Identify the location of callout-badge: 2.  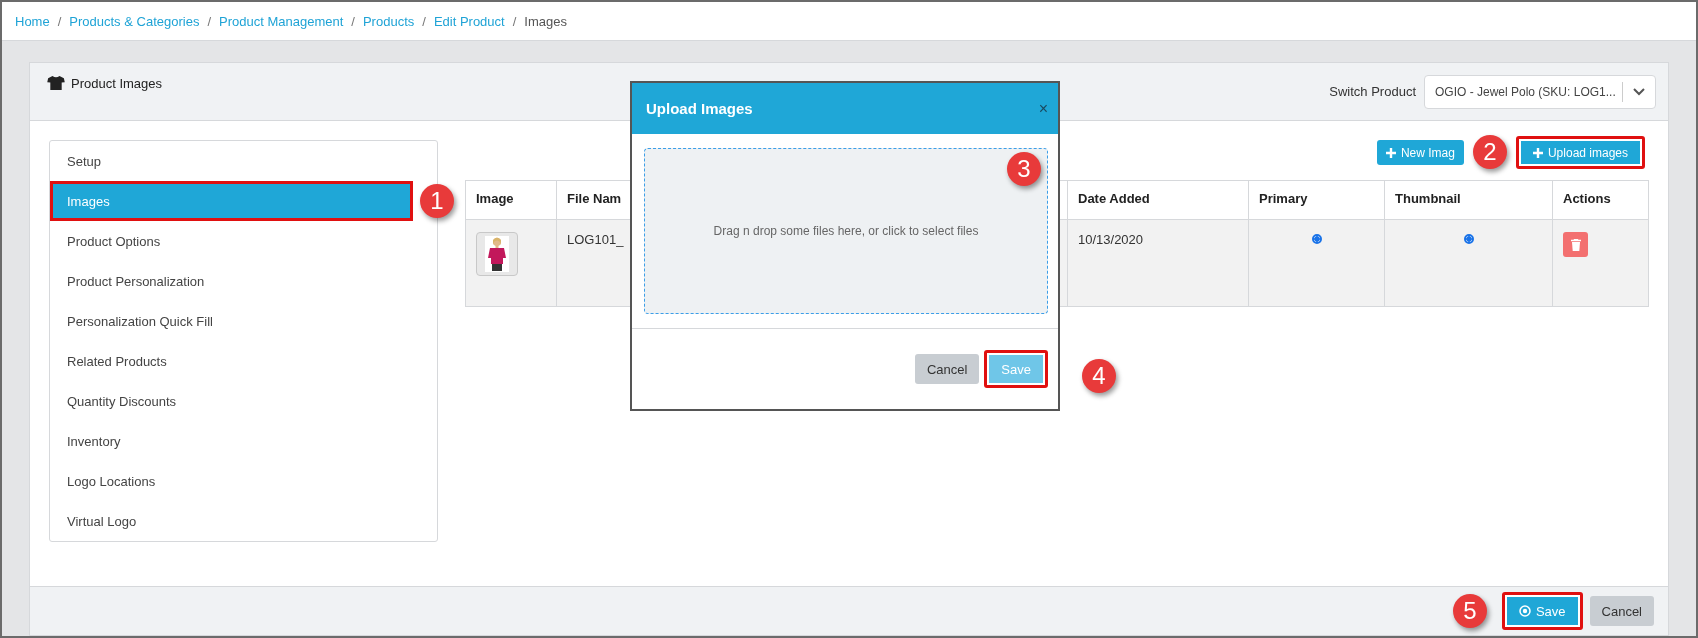
(1489, 152).